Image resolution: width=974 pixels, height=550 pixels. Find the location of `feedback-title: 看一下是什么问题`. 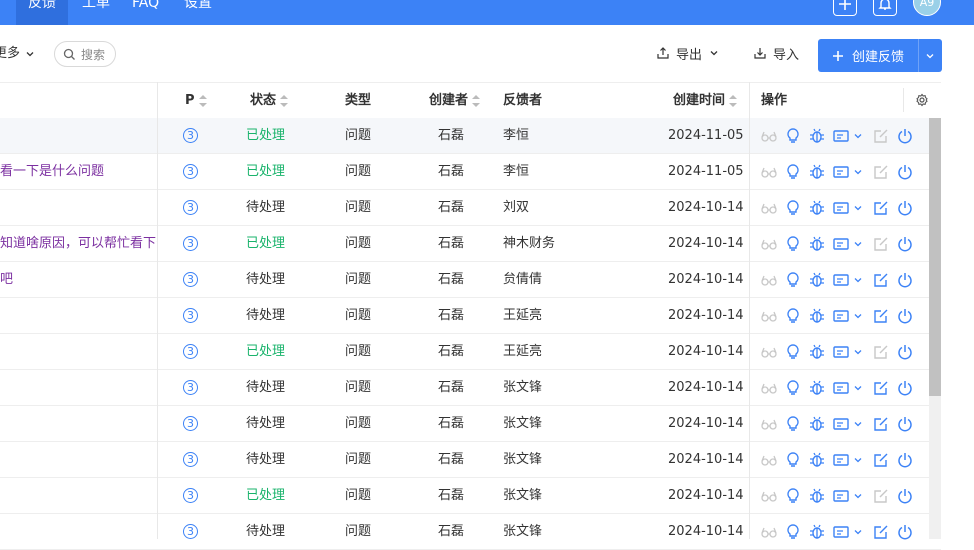

feedback-title: 看一下是什么问题 is located at coordinates (78, 171).